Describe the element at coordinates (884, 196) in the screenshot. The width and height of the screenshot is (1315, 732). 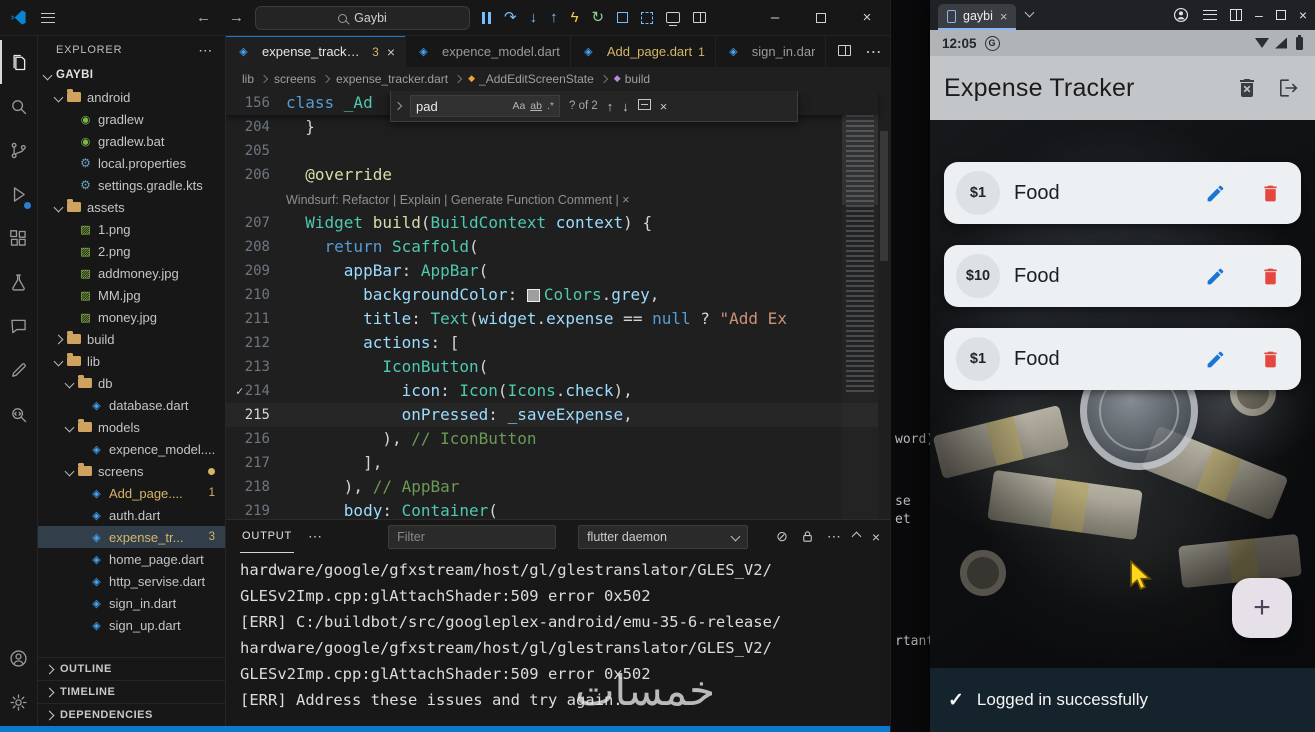
I see `scrollbar-thumb` at that location.